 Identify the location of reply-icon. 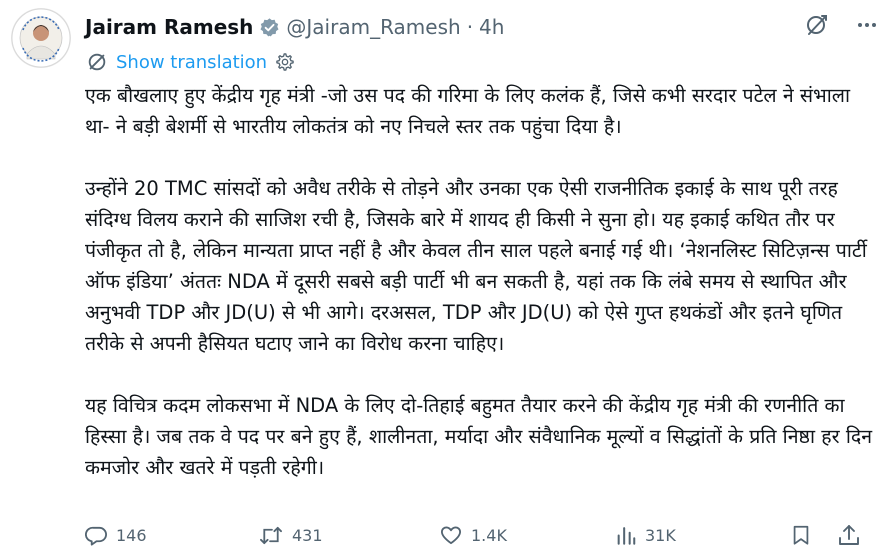
(96, 535).